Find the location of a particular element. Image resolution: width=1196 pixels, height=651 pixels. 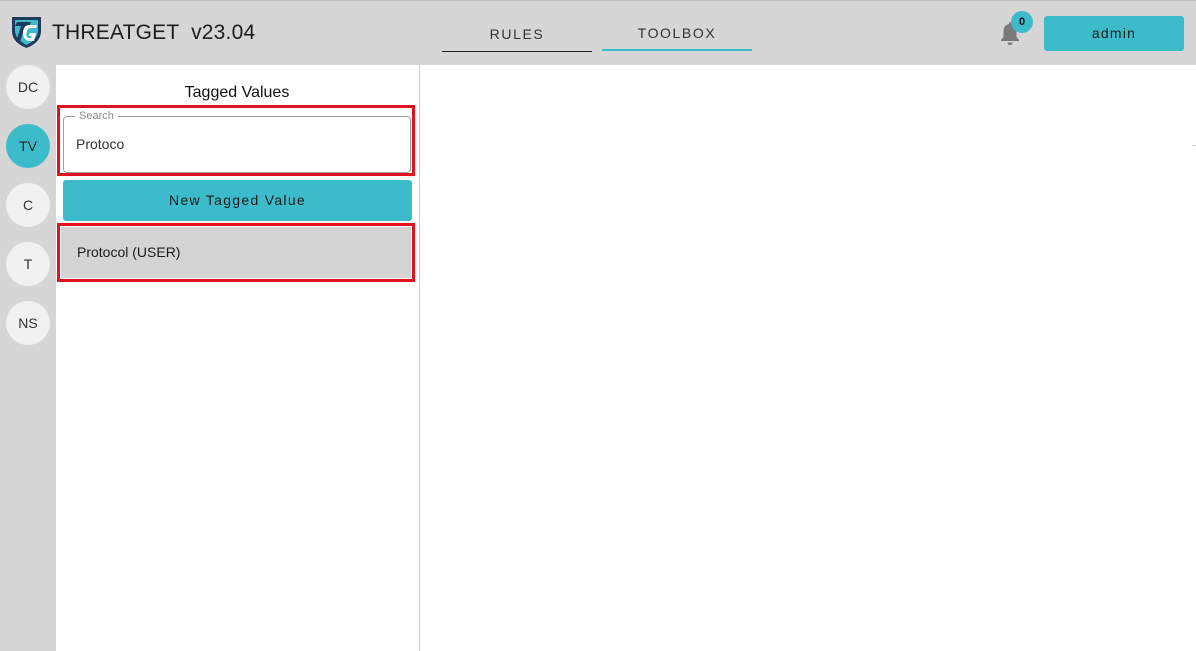

scrollbar is located at coordinates (1194, 106).